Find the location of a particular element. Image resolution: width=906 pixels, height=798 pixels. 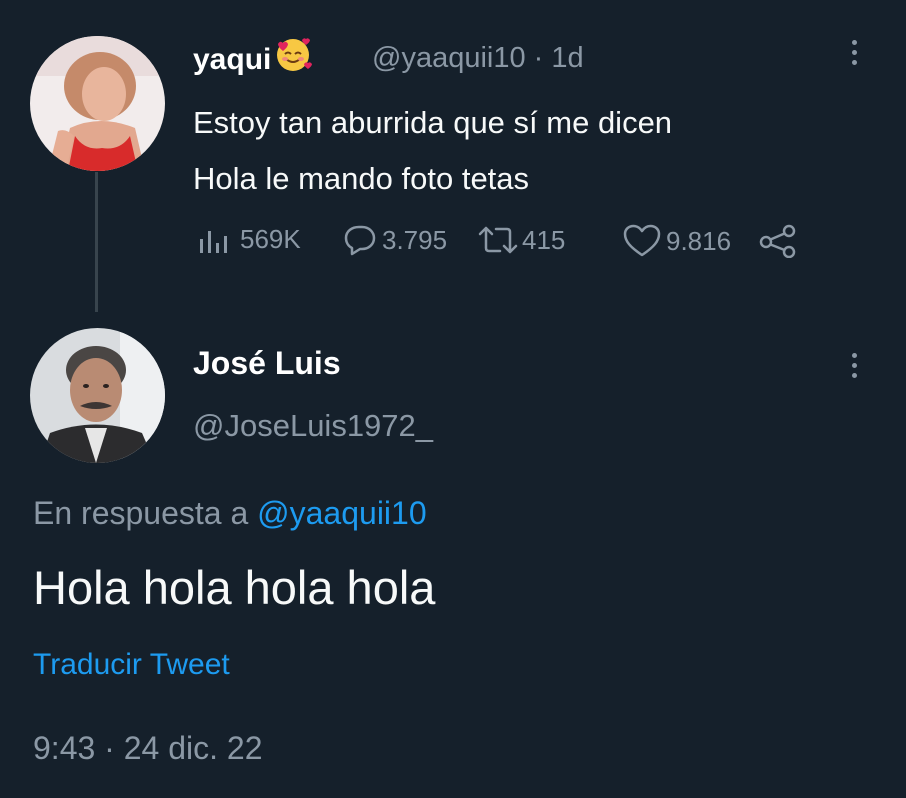

like-button: 9.816 is located at coordinates (676, 241).